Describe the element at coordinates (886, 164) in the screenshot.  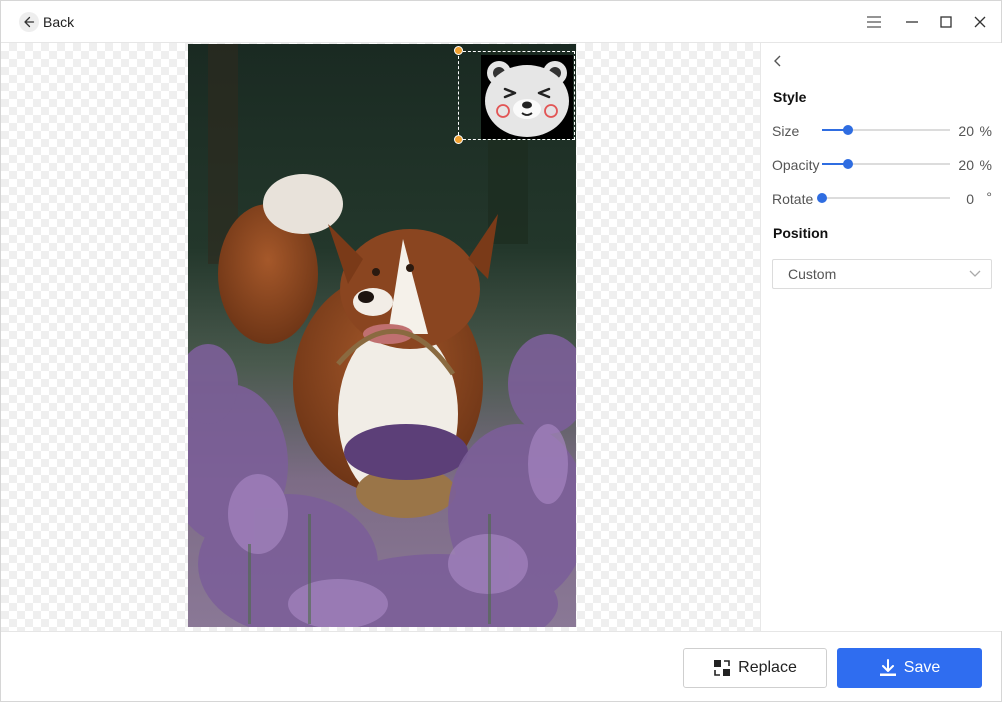
I see `opacity-slider` at that location.